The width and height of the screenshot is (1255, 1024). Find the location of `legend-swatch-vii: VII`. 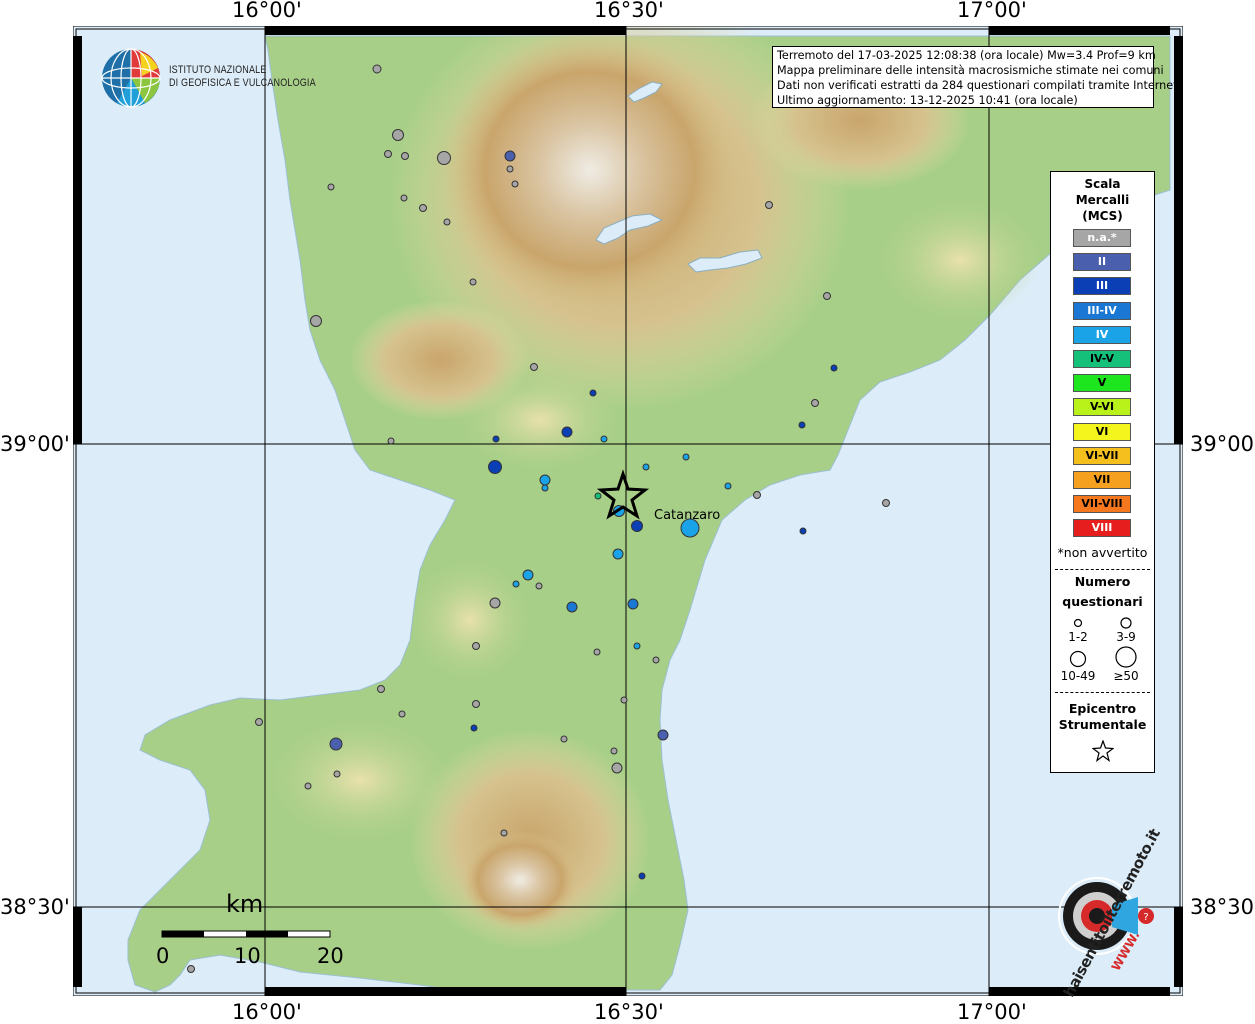

legend-swatch-vii: VII is located at coordinates (1102, 480).